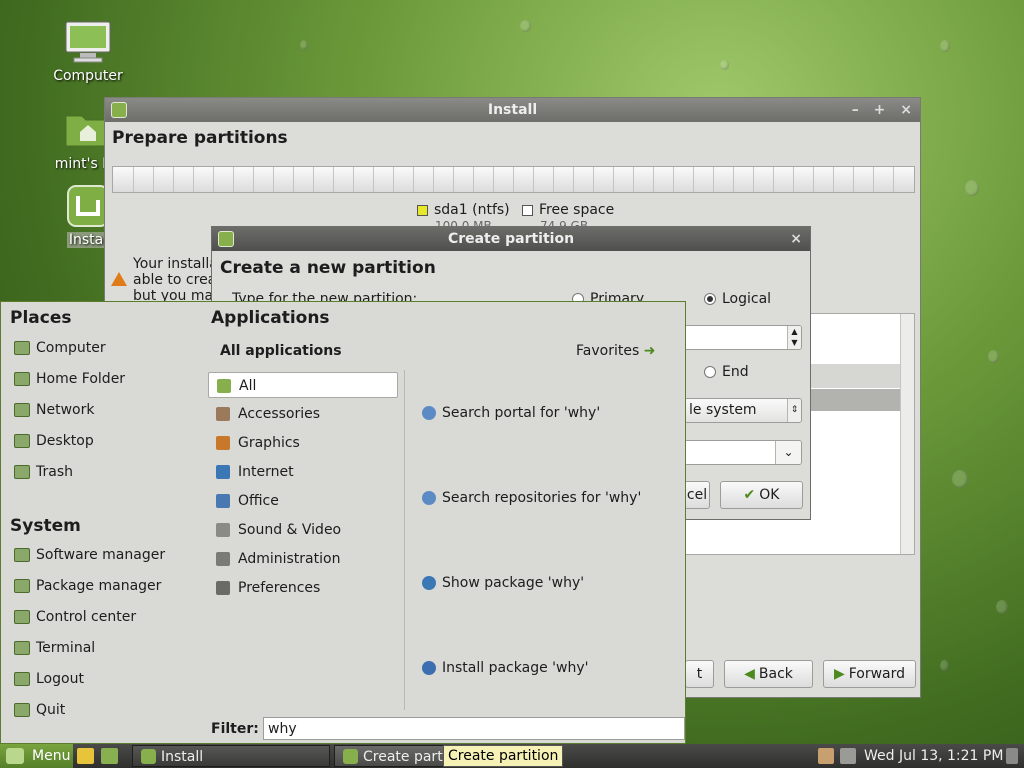  I want to click on places-title: Places, so click(41, 318).